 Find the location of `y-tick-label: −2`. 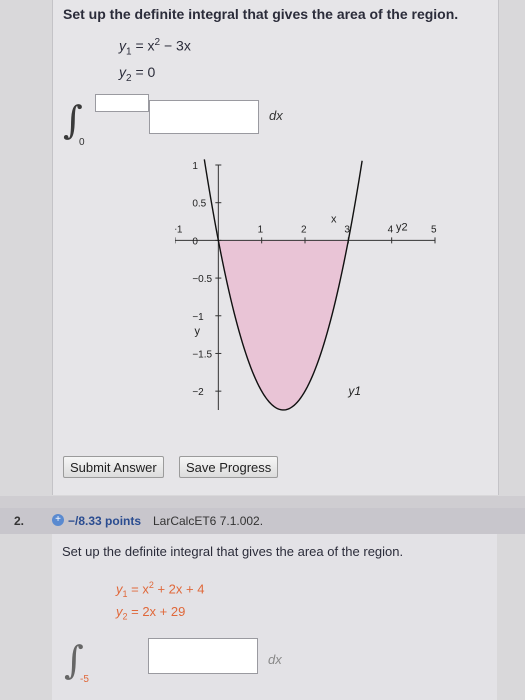

y-tick-label: −2 is located at coordinates (198, 392).